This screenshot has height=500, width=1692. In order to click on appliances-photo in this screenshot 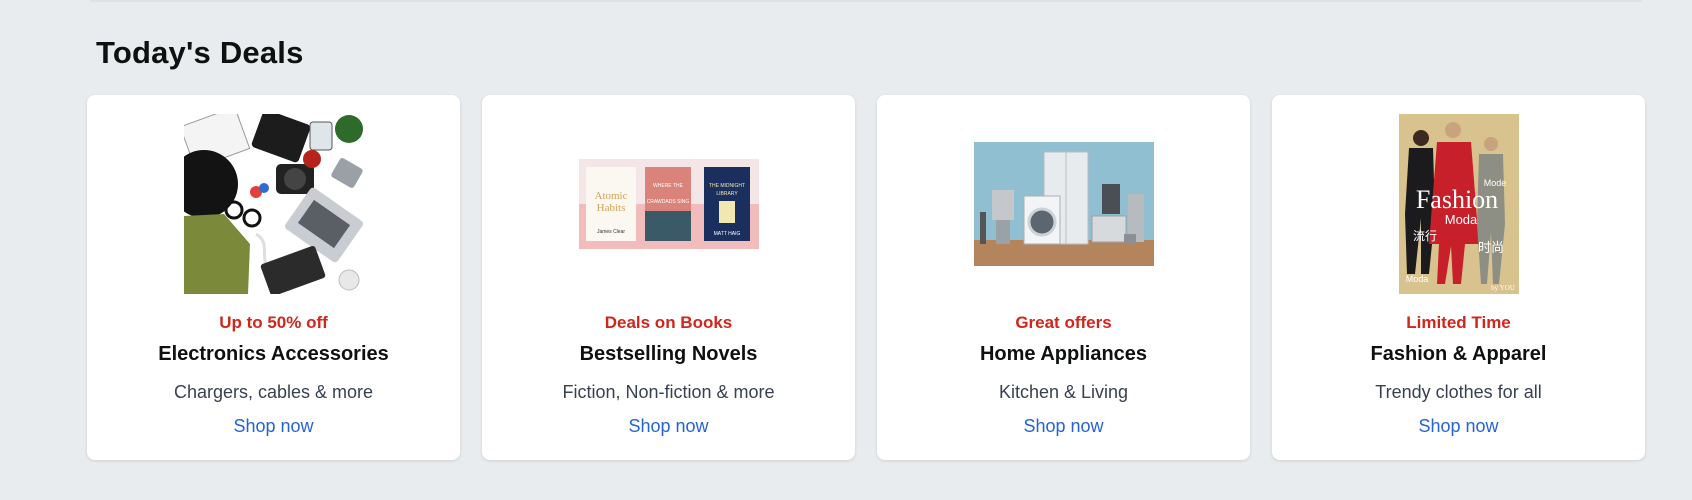, I will do `click(1063, 204)`.